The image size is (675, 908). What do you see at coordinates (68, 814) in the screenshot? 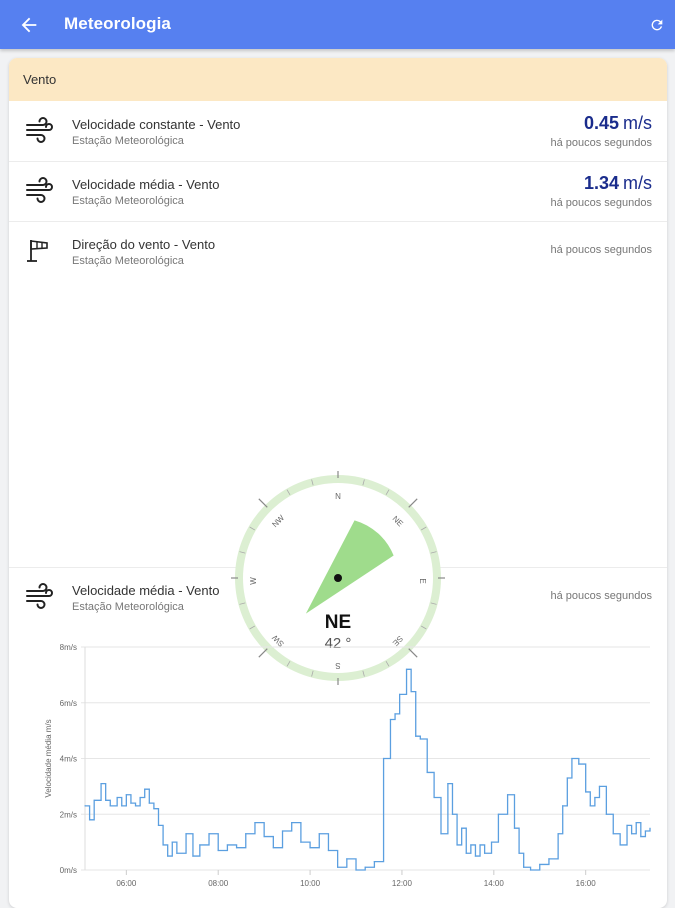
I see `y-tick-label: 2m/s` at bounding box center [68, 814].